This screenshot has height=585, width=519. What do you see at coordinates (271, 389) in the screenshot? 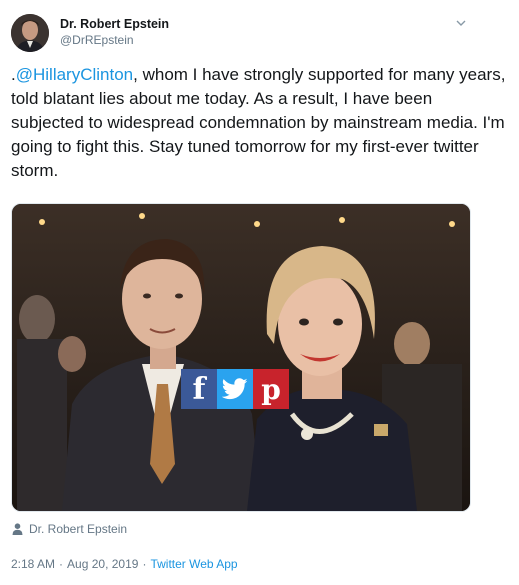
I see `pinterest-icon: p` at bounding box center [271, 389].